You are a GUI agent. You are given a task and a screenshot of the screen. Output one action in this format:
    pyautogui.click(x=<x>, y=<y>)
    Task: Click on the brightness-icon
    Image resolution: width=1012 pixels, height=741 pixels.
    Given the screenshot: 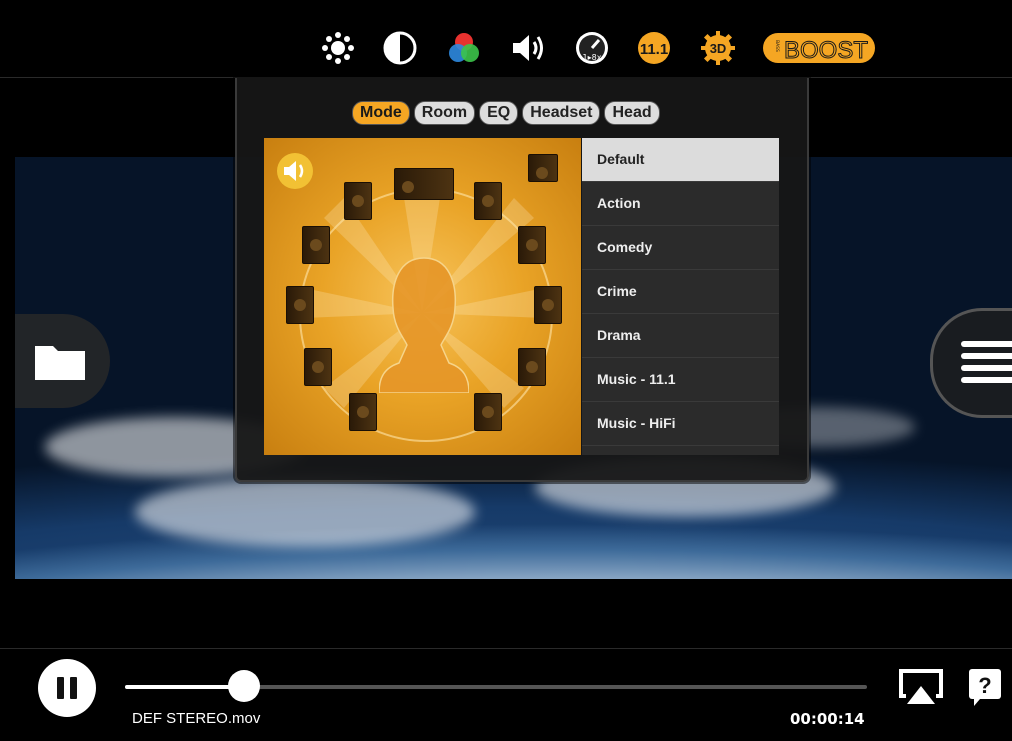 What is the action you would take?
    pyautogui.click(x=338, y=48)
    